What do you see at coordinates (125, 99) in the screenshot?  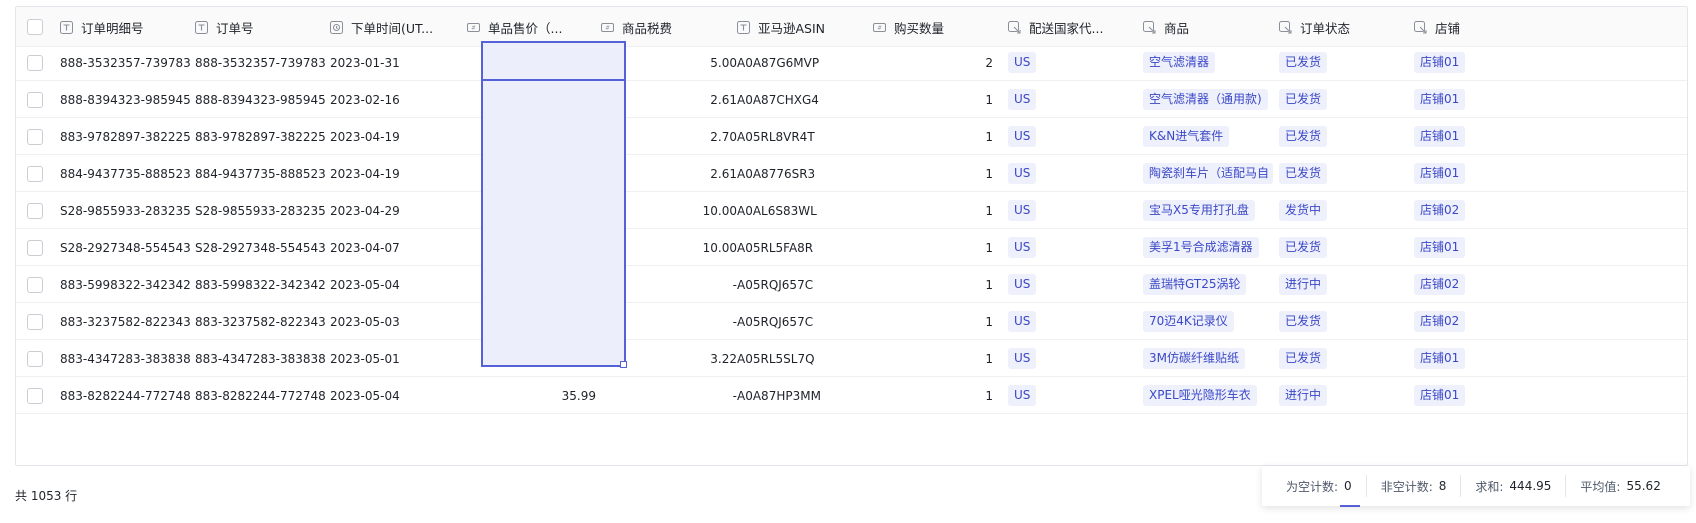 I see `cell-detail-no: 888-8394323-9859454` at bounding box center [125, 99].